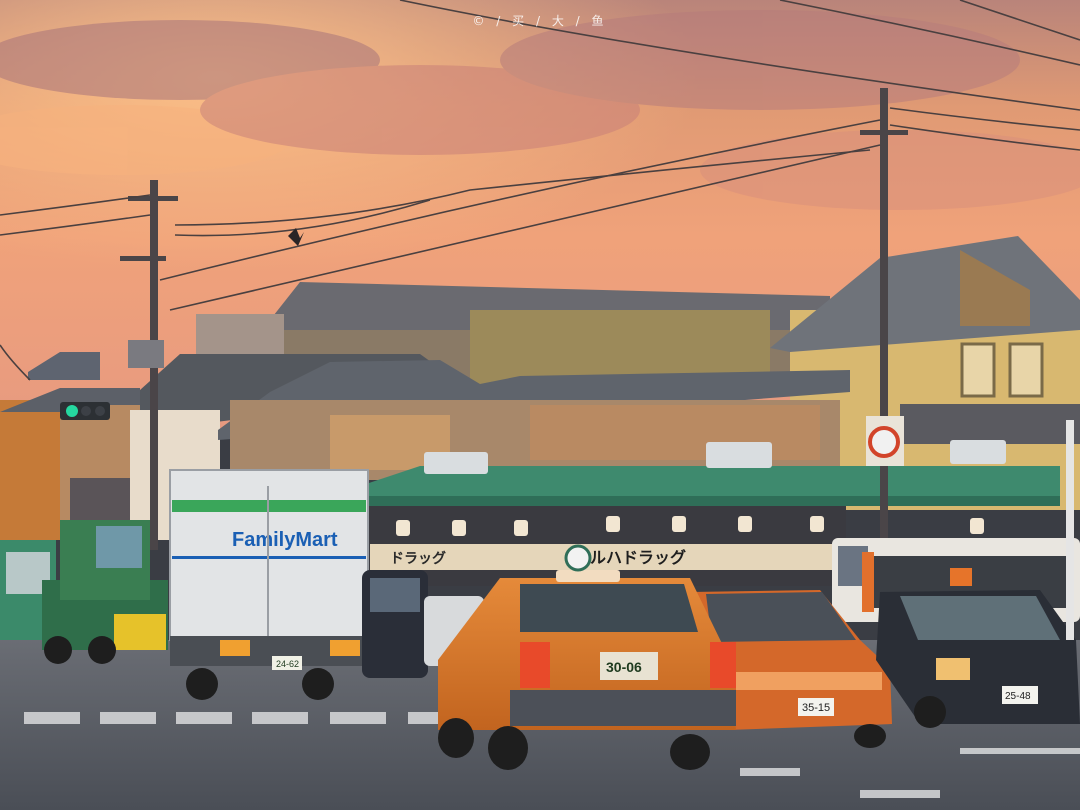 The width and height of the screenshot is (1080, 810). What do you see at coordinates (285, 540) in the screenshot?
I see `familymart-logo-text: FamilyMart` at bounding box center [285, 540].